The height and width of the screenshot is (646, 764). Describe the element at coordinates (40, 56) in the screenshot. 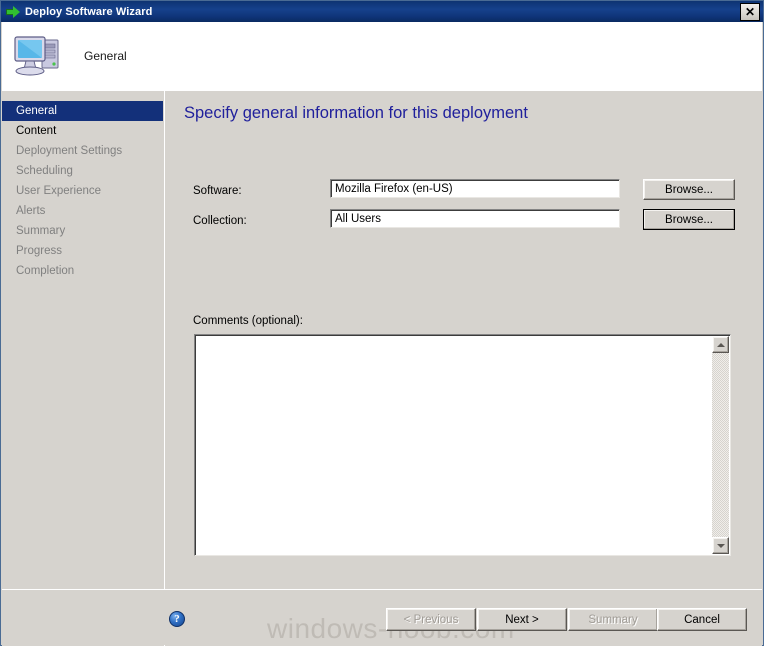

I see `computer-icon` at that location.